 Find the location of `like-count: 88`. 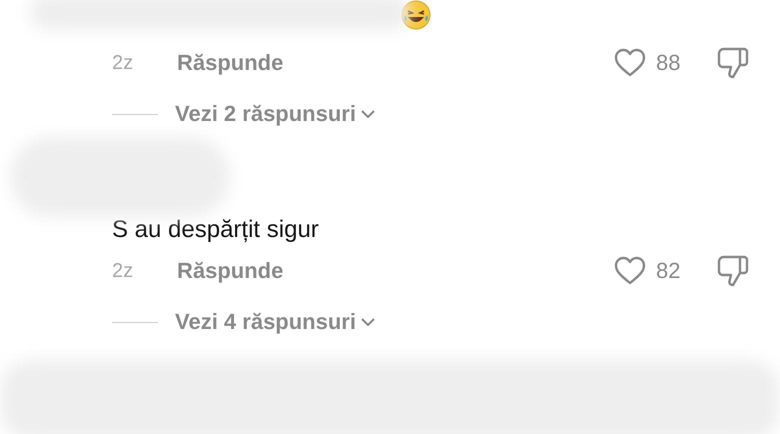

like-count: 88 is located at coordinates (669, 63).